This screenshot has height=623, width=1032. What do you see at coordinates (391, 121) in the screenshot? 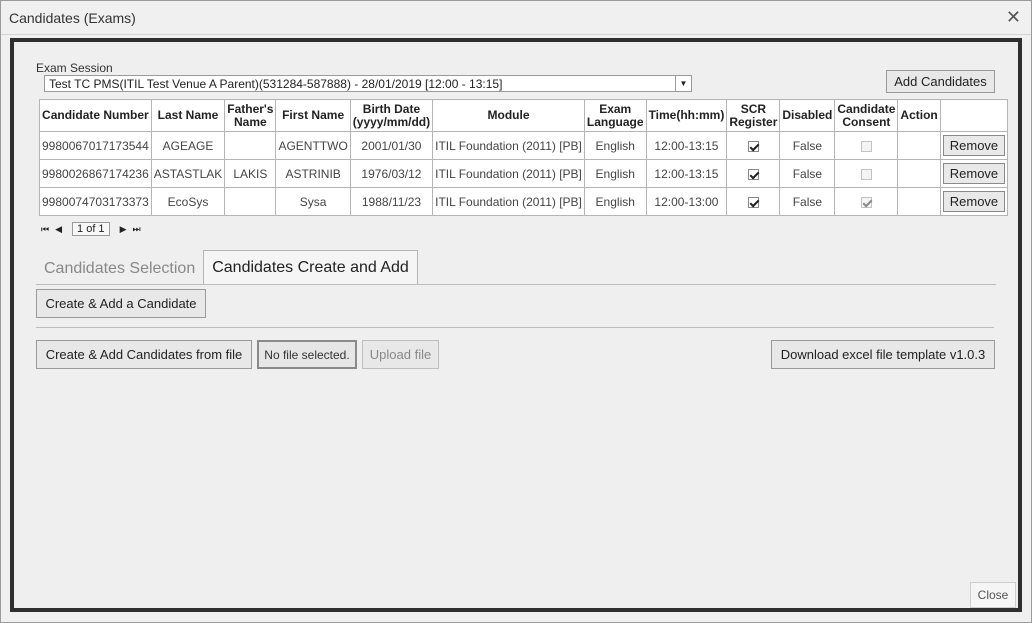
I see `col-birth-date-l2: (yyyy/mm/dd)` at bounding box center [391, 121].